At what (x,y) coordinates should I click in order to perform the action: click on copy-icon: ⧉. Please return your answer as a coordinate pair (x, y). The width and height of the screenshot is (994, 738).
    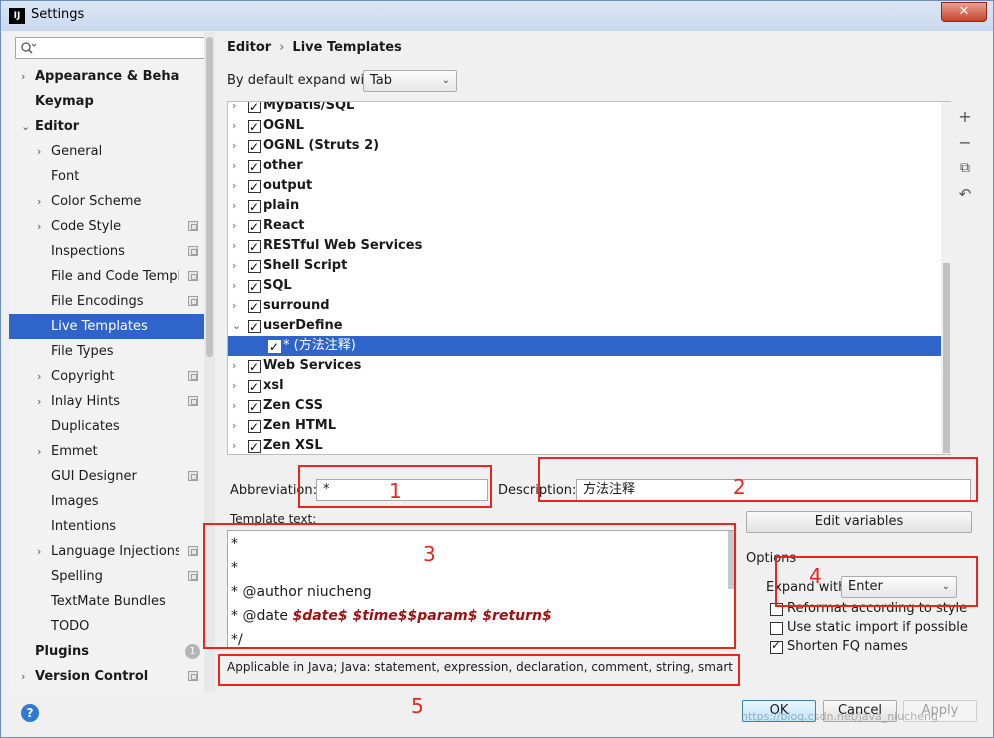
    Looking at the image, I should click on (965, 168).